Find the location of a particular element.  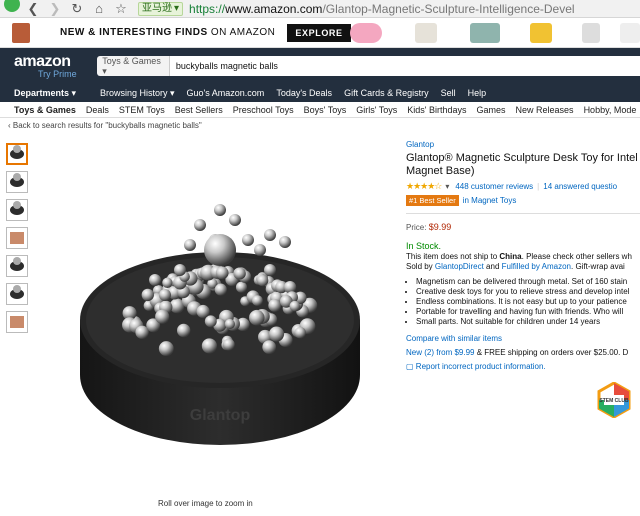

price-row: Price: $9.99 is located at coordinates (429, 227).